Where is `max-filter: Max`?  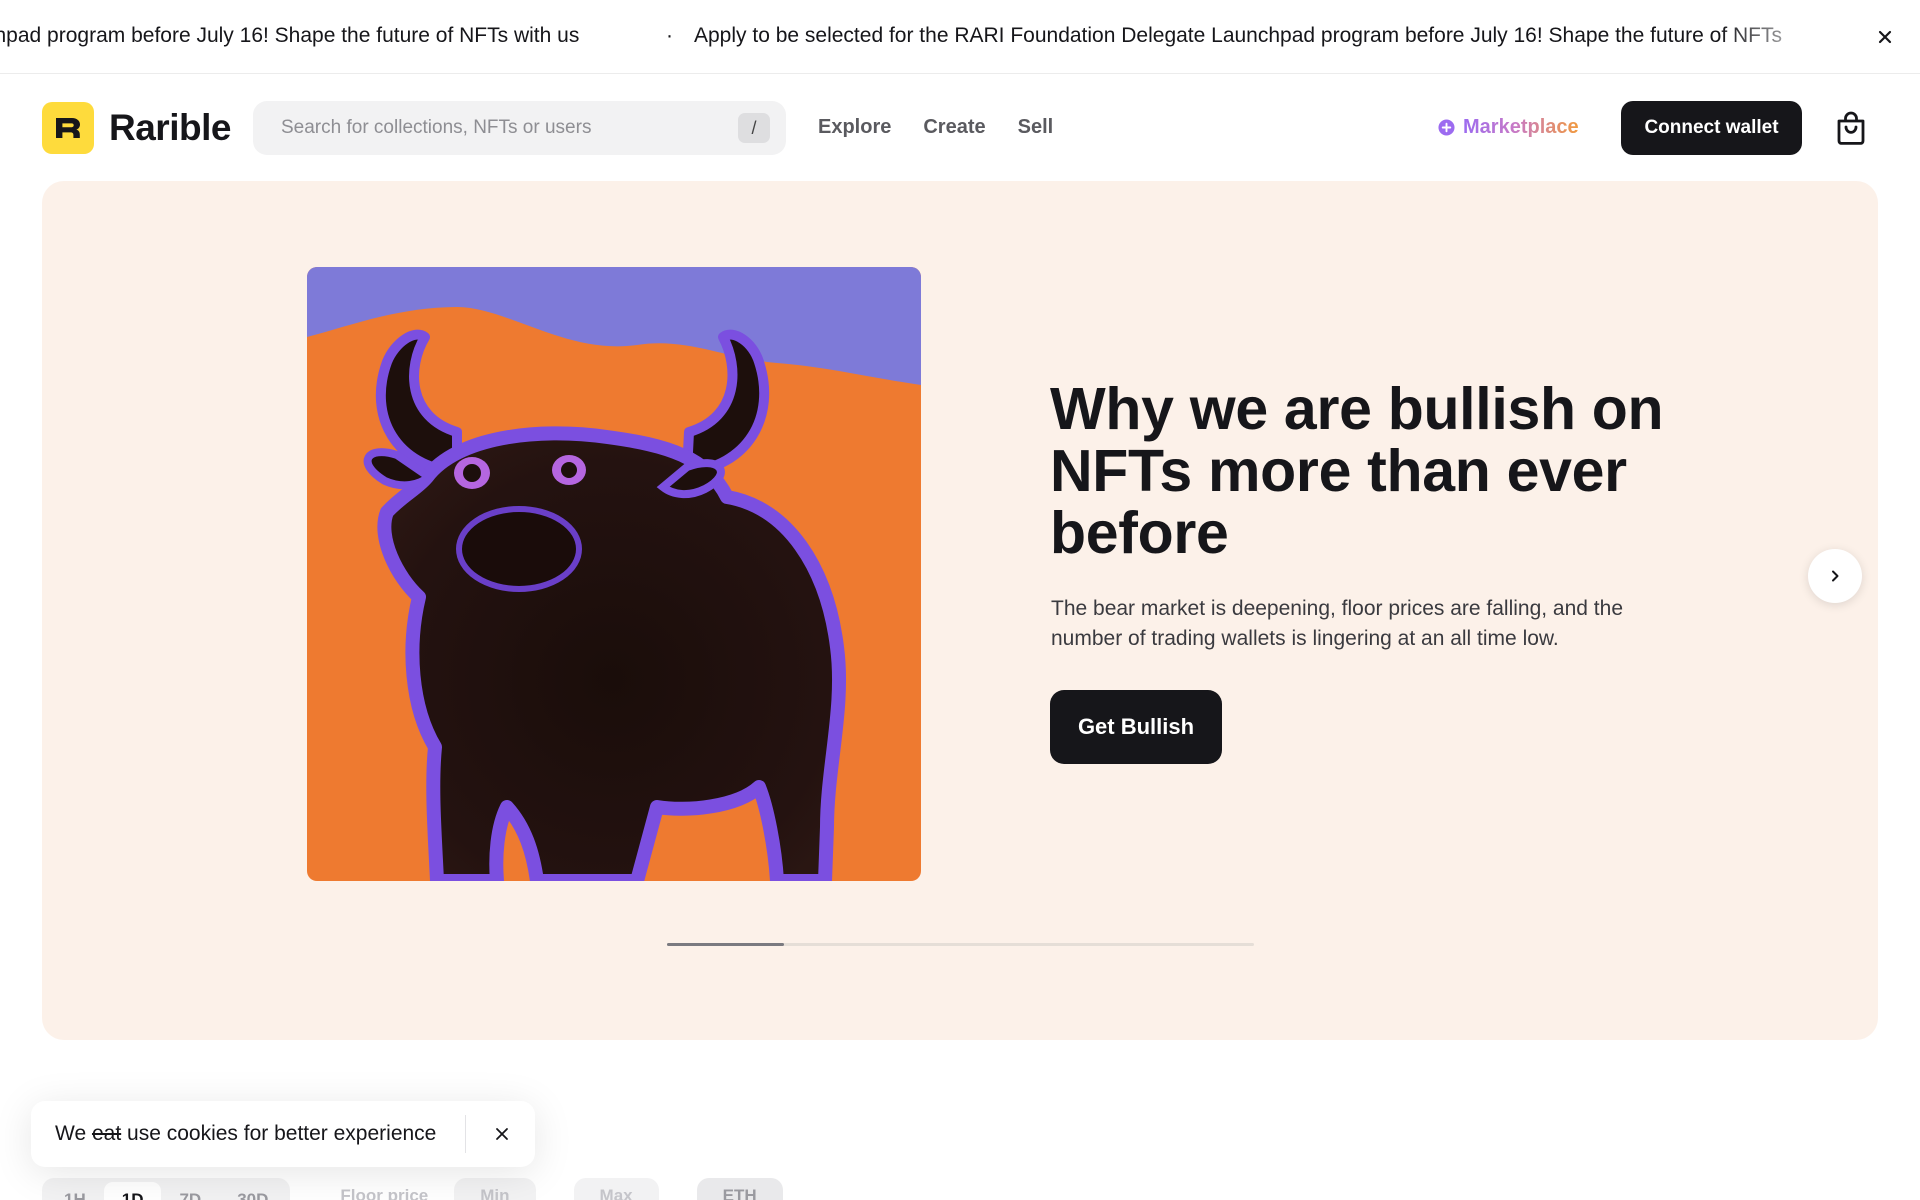 max-filter: Max is located at coordinates (616, 1189).